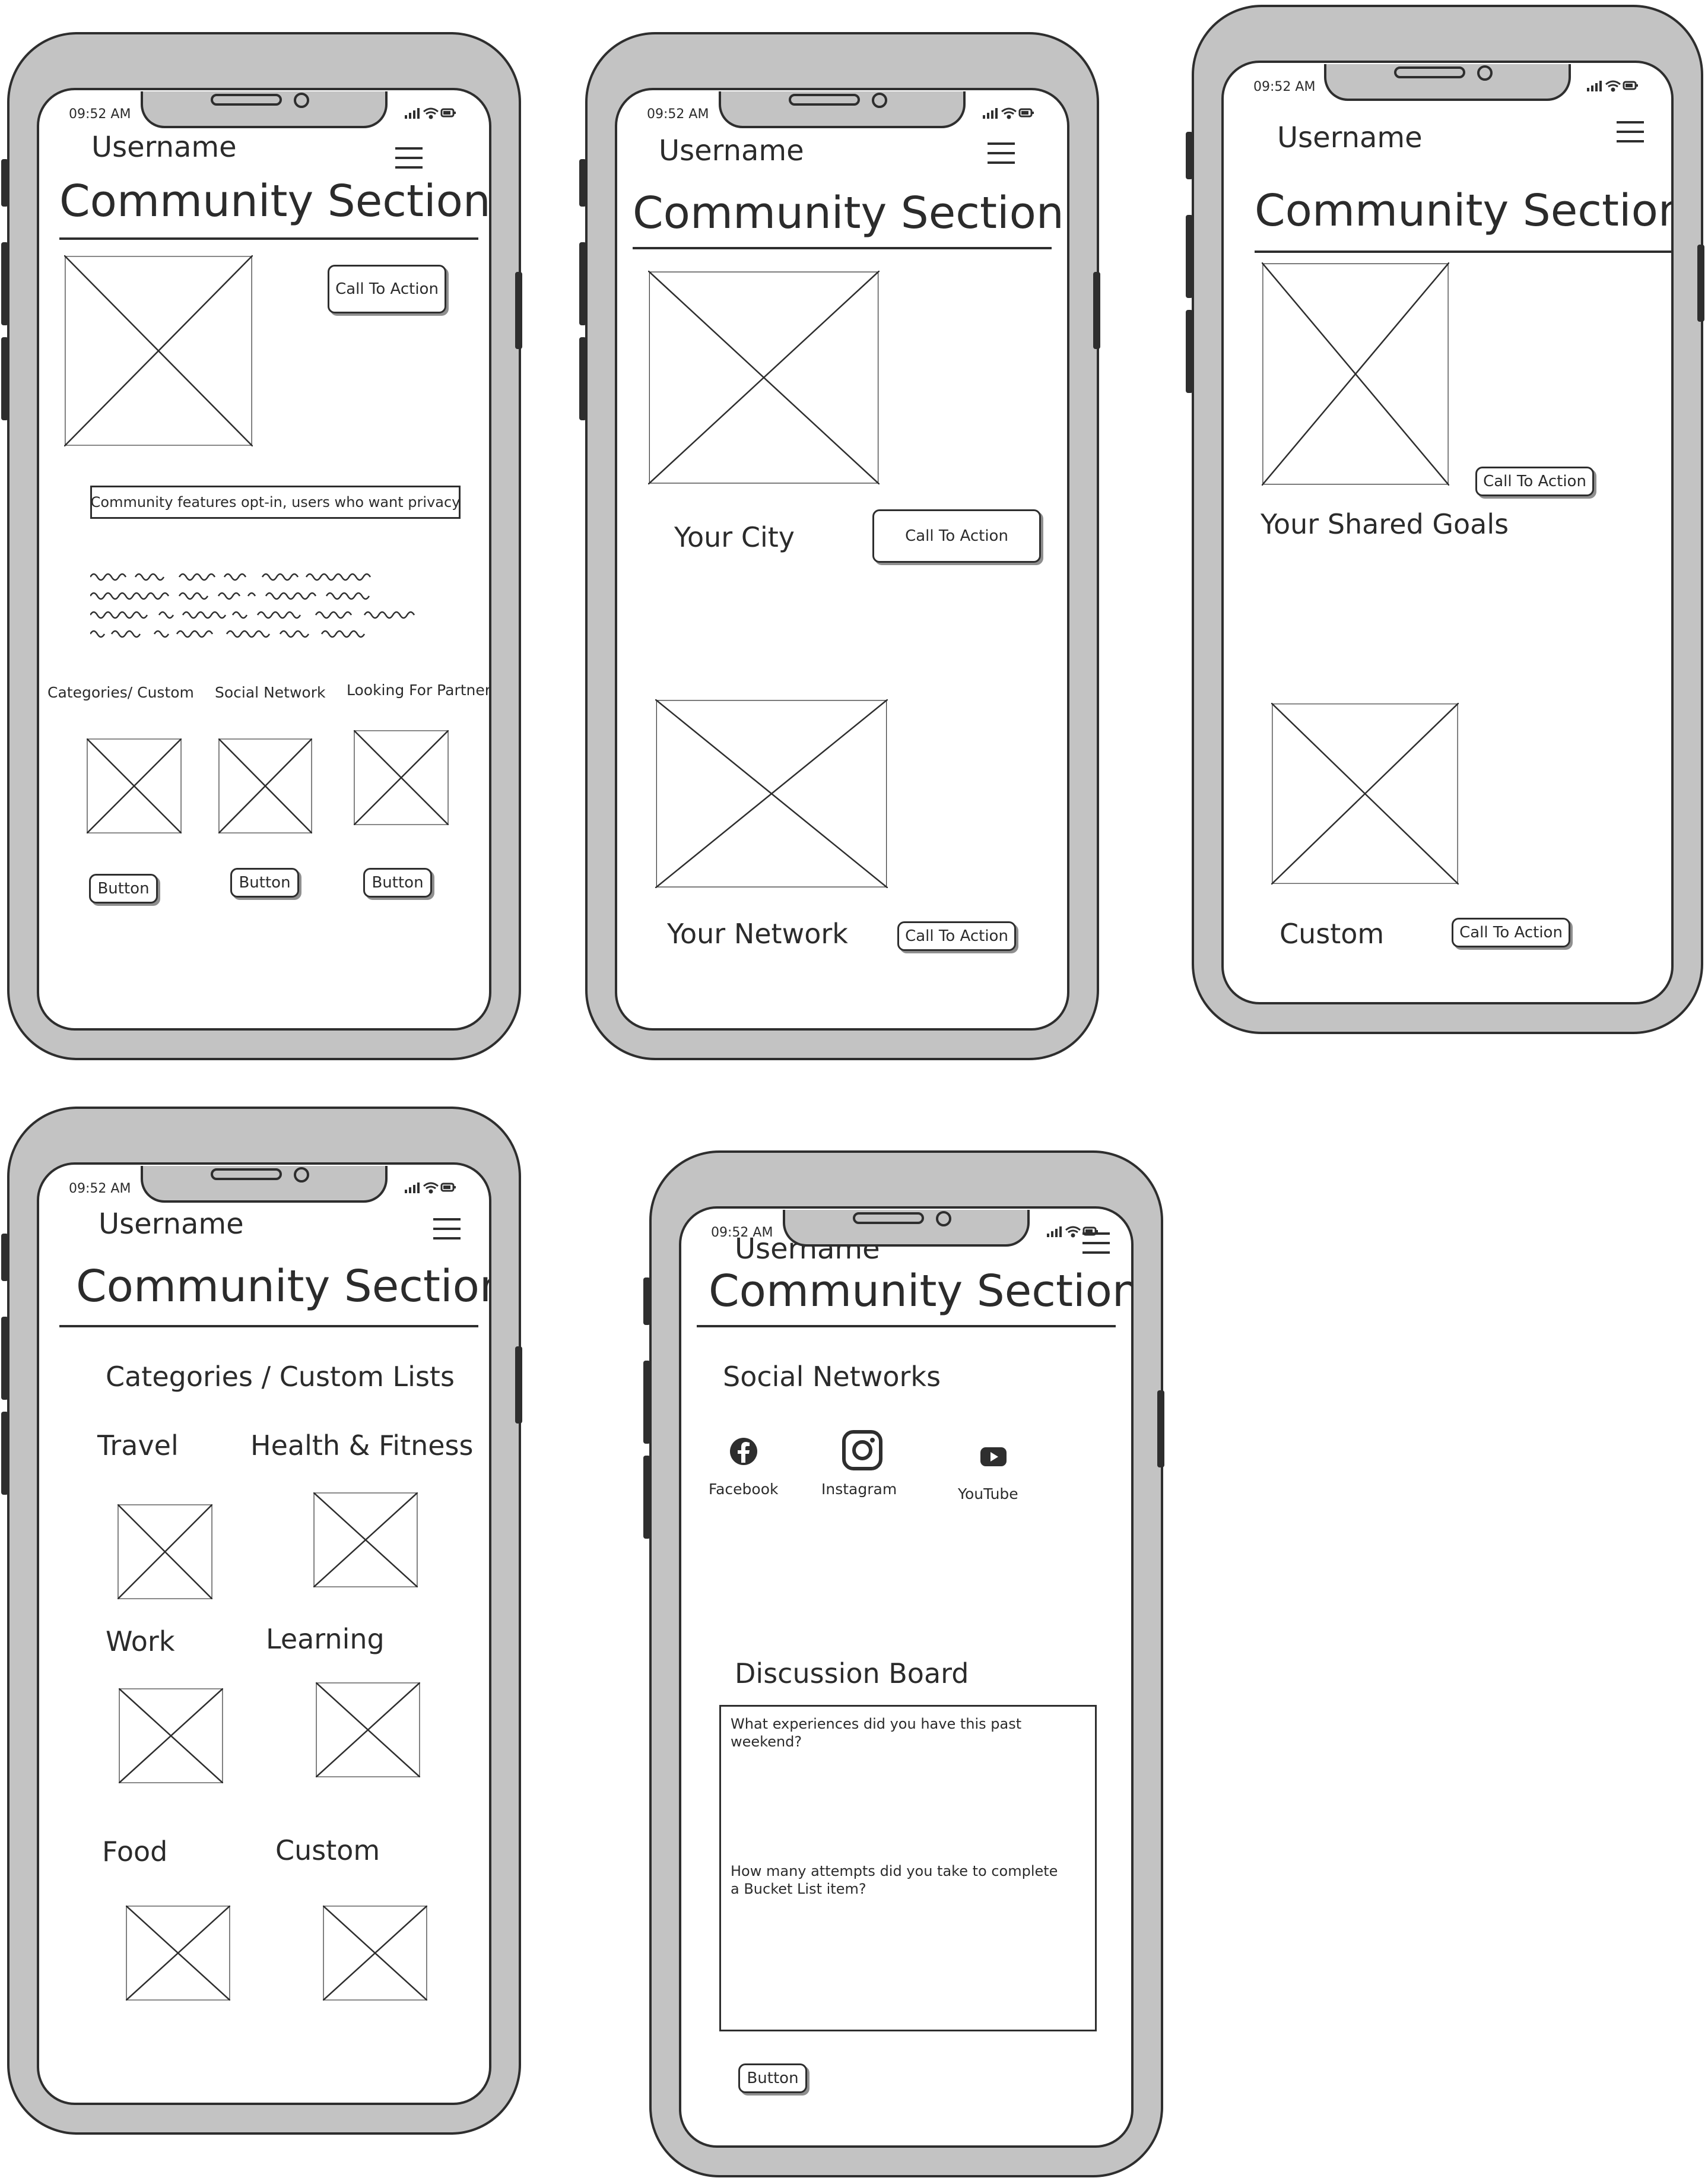  Describe the element at coordinates (1511, 932) in the screenshot. I see `custom-call-to-action-button: Call To Action` at that location.